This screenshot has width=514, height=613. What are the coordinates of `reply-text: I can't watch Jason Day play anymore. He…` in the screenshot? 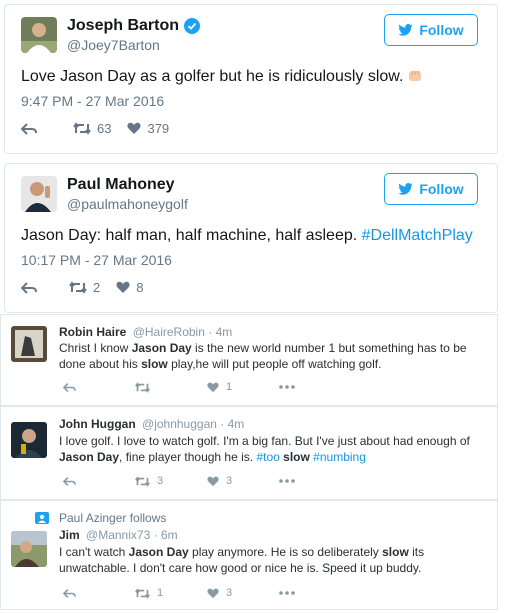 It's located at (276, 560).